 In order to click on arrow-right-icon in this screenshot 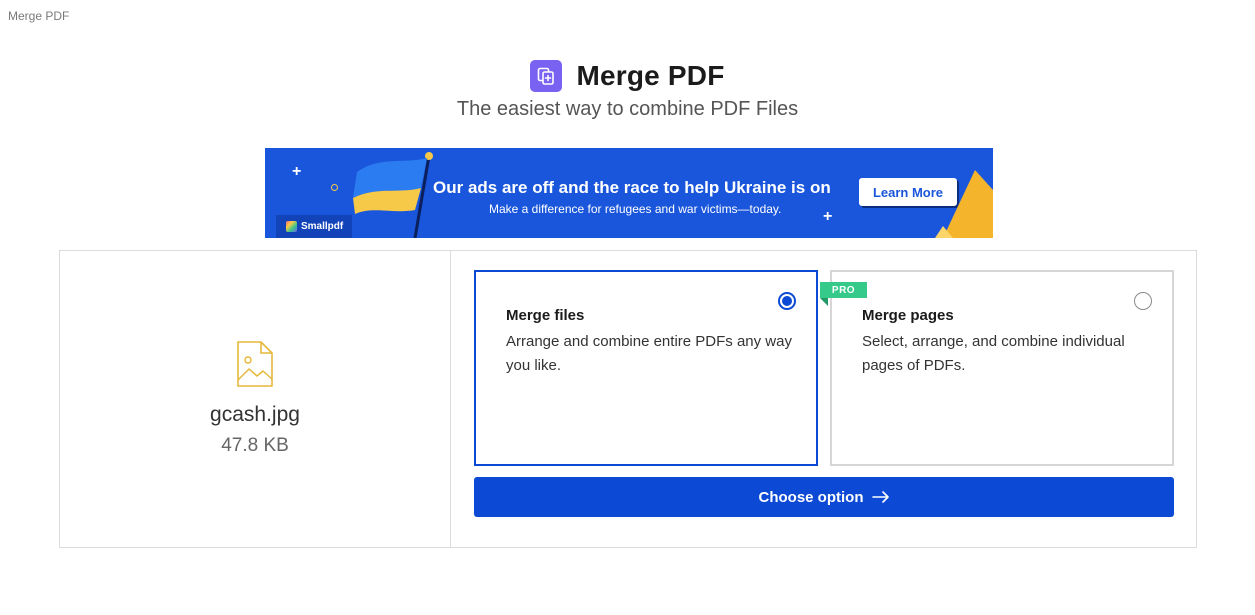, I will do `click(880, 497)`.